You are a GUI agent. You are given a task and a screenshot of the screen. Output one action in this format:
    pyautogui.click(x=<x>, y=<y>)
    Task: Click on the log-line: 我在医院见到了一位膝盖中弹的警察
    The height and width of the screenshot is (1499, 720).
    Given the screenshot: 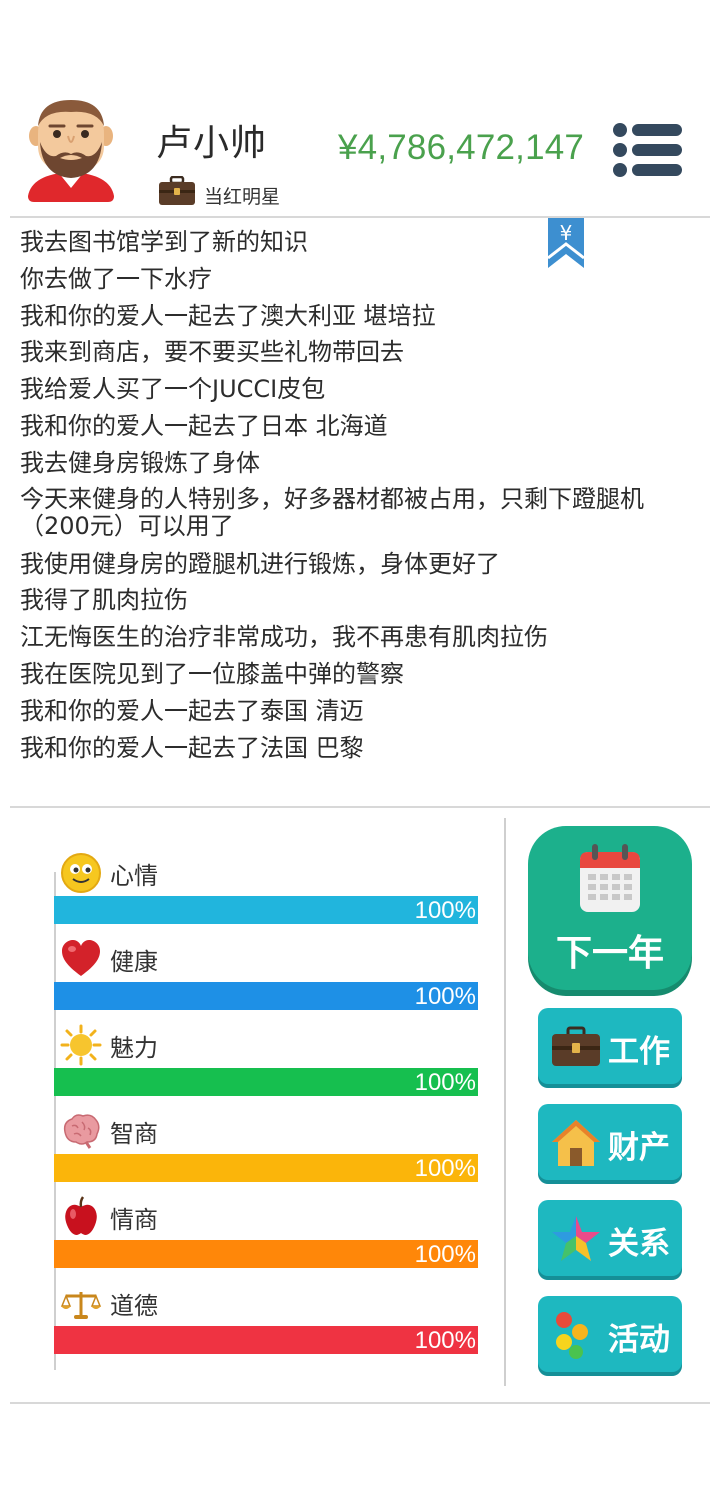 What is the action you would take?
    pyautogui.click(x=212, y=673)
    